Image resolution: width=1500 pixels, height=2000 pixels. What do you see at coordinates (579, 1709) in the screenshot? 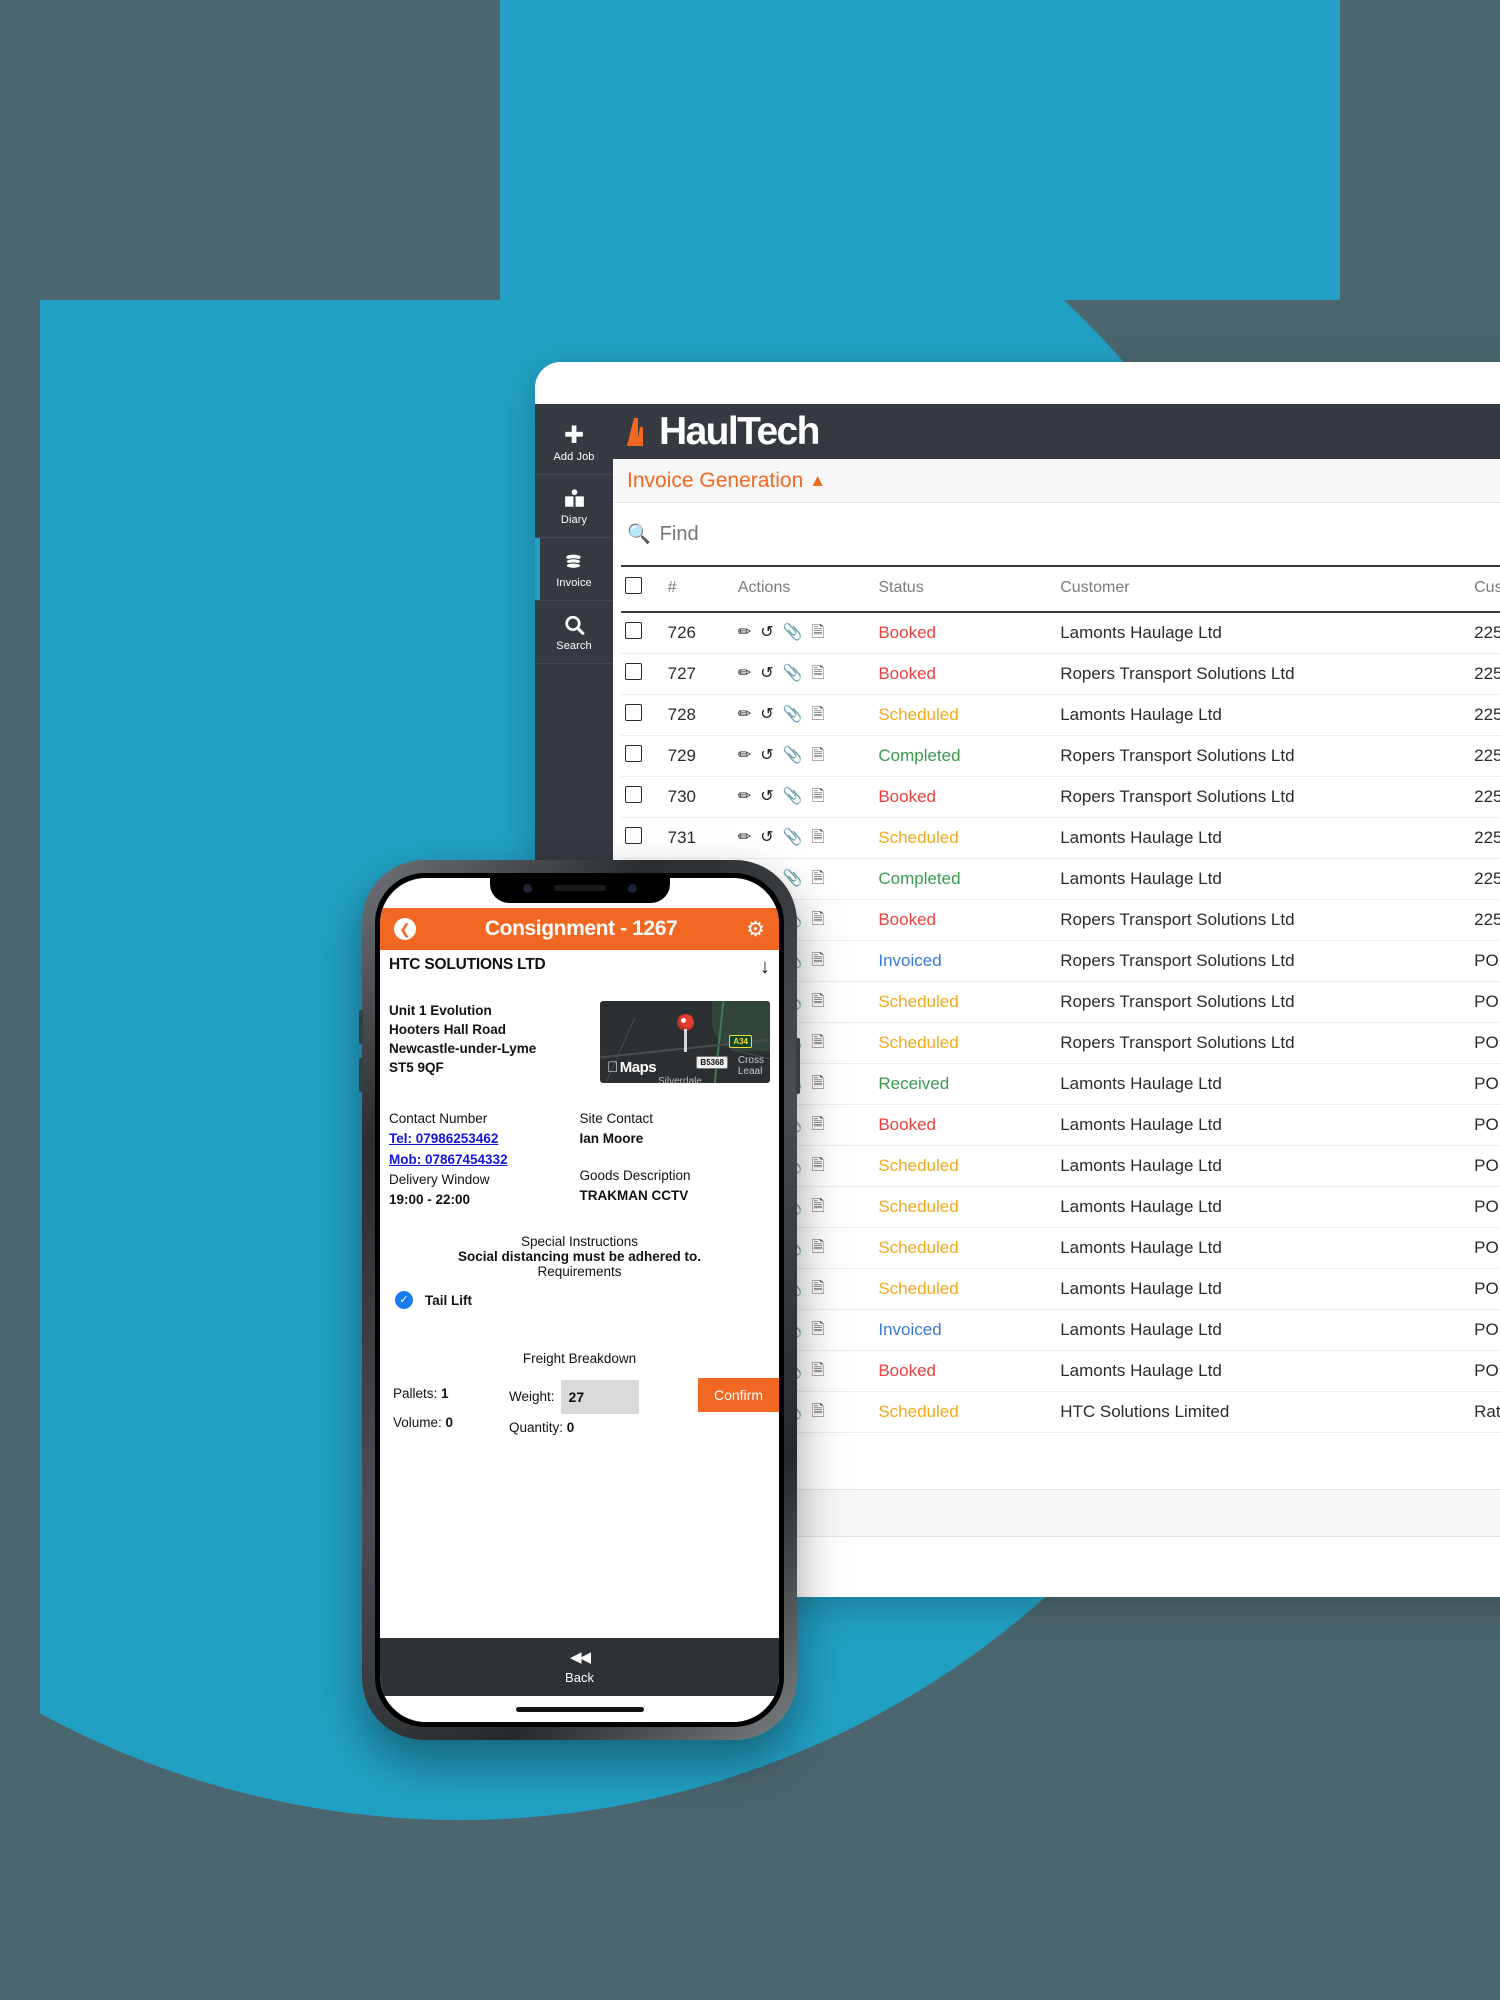
I see `home-indicator` at bounding box center [579, 1709].